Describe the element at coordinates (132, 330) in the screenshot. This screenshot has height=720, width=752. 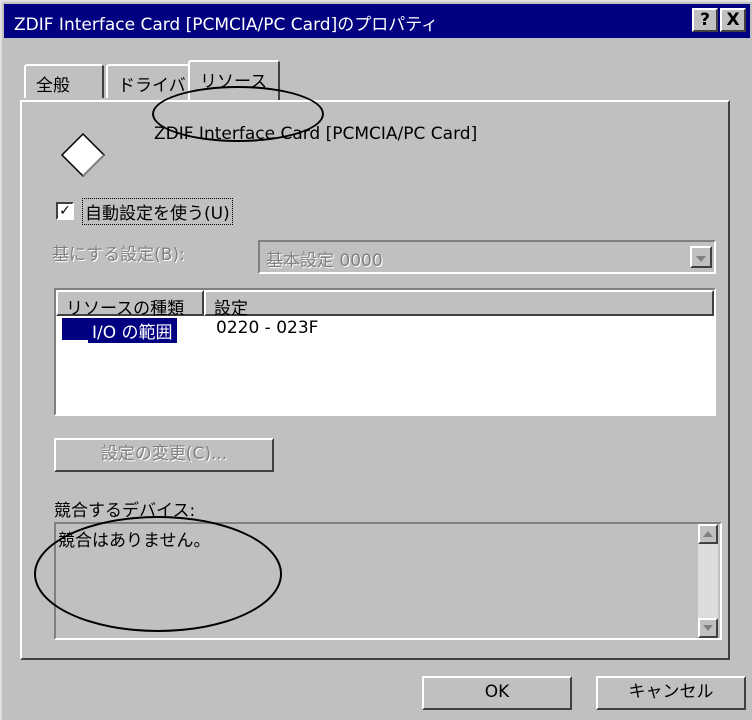
I see `resource-type-cell: I/O の範囲` at that location.